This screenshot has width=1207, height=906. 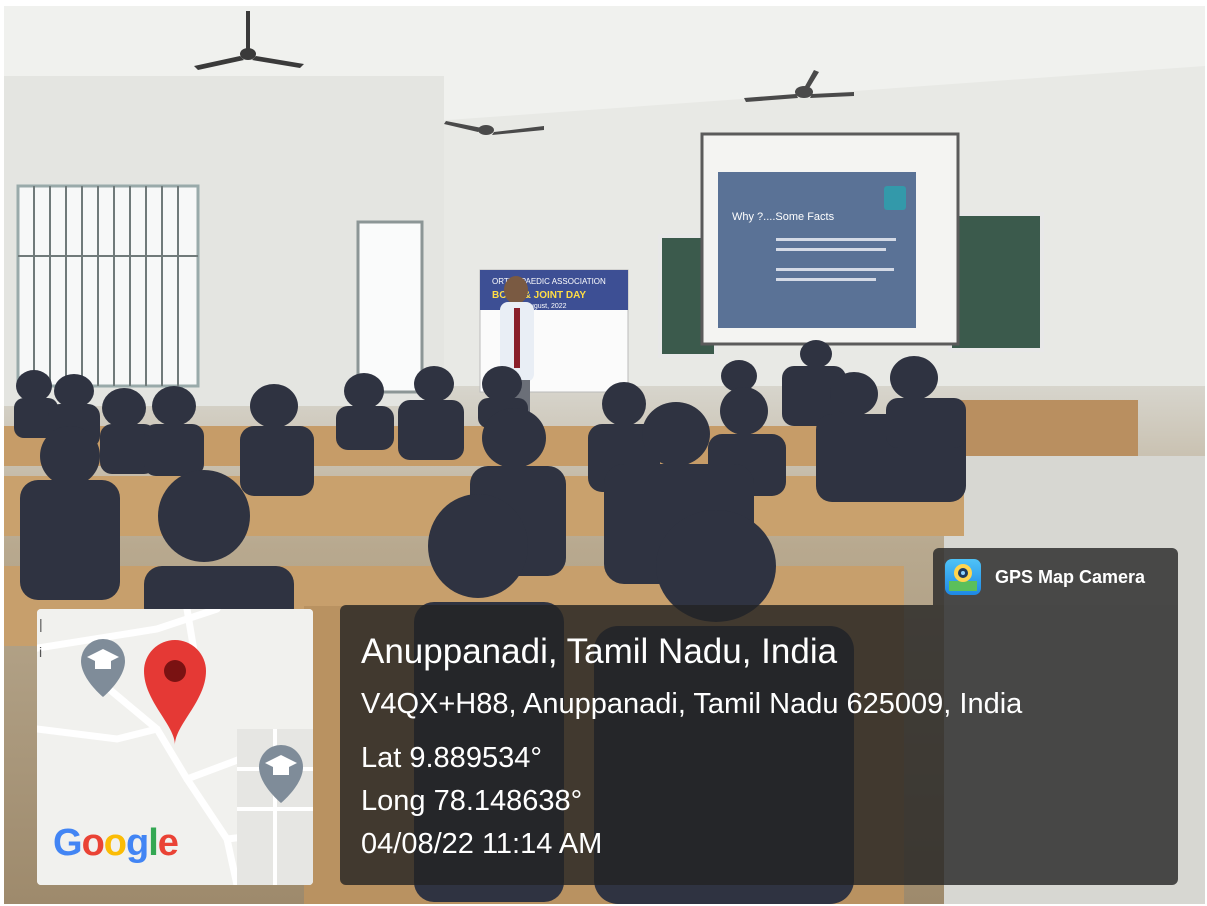 What do you see at coordinates (168, 843) in the screenshot?
I see `google-letter: e` at bounding box center [168, 843].